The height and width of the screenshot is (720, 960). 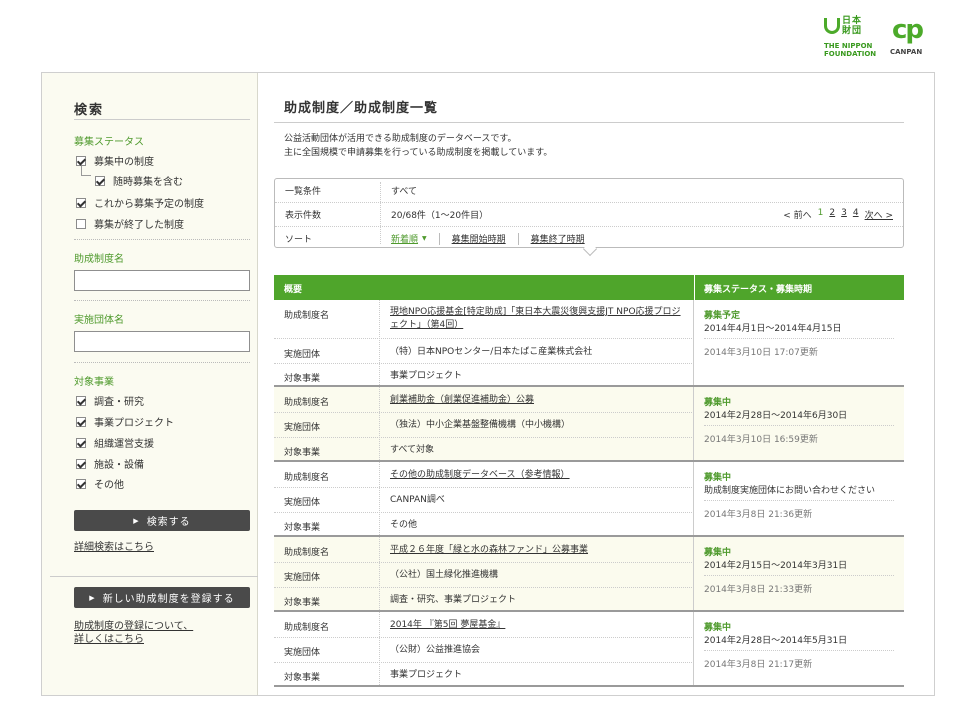 What do you see at coordinates (758, 590) in the screenshot?
I see `updated-timestamp: 2014年3月8日 21:33更新` at bounding box center [758, 590].